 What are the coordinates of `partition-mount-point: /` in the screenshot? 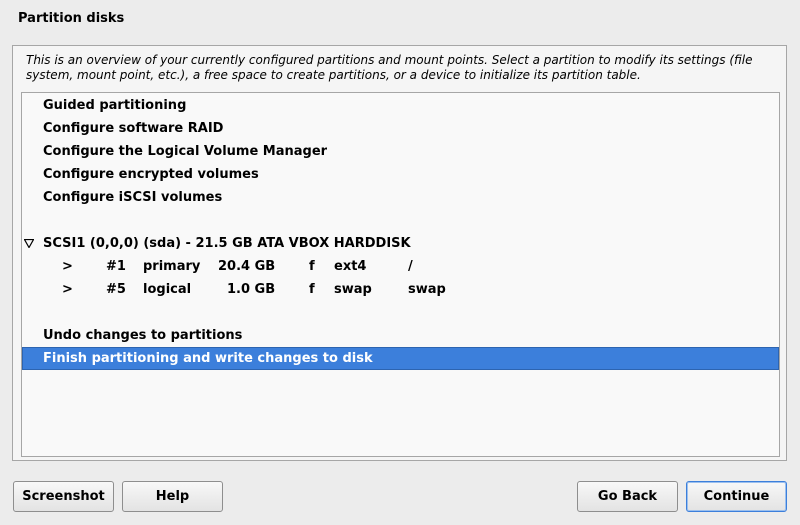 It's located at (410, 266).